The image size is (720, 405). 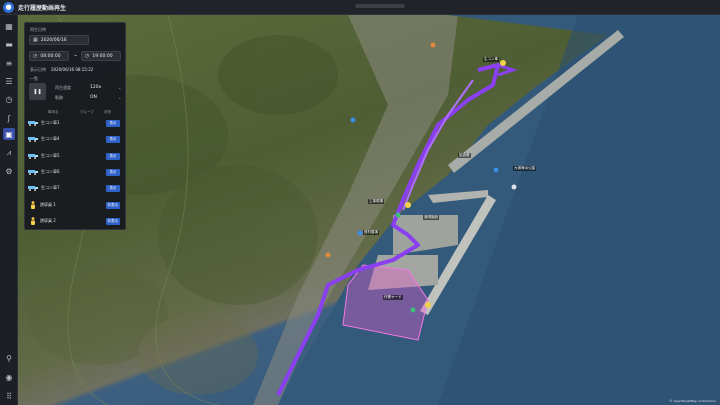 What do you see at coordinates (74, 139) in the screenshot?
I see `vehicle-row: 生コン車4 表示` at bounding box center [74, 139].